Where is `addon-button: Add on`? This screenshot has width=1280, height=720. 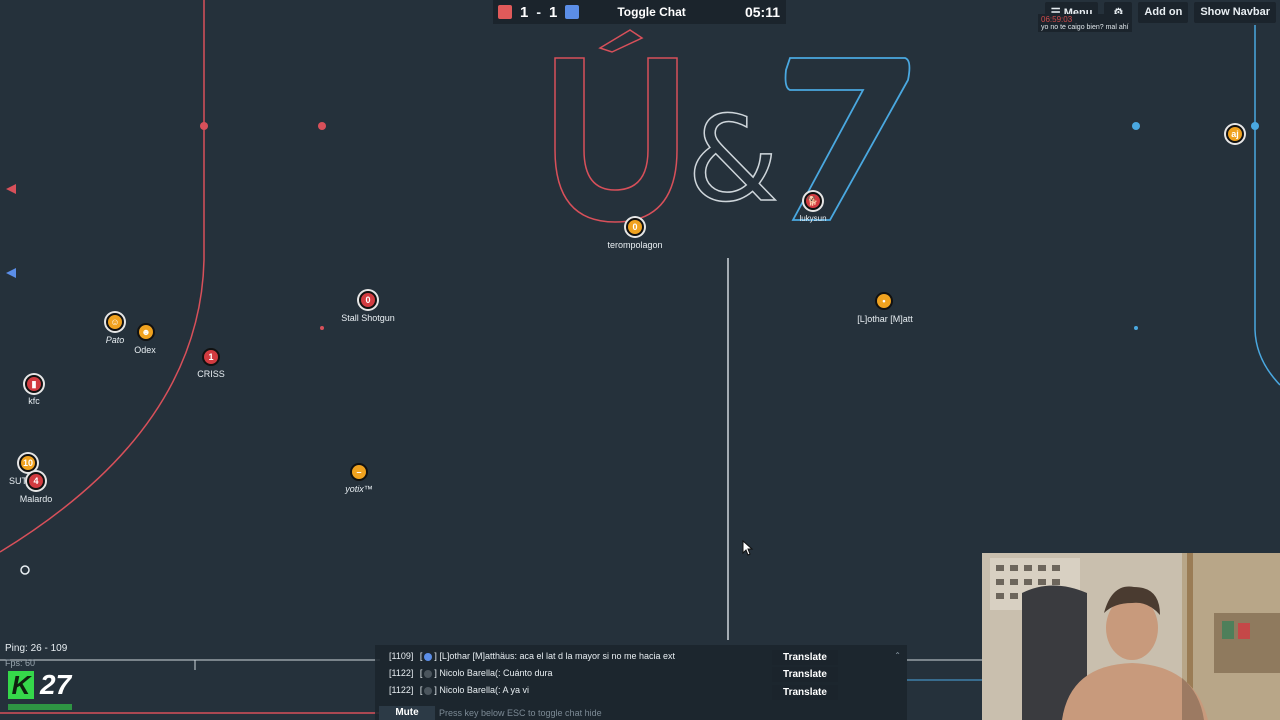
addon-button: Add on is located at coordinates (1163, 12).